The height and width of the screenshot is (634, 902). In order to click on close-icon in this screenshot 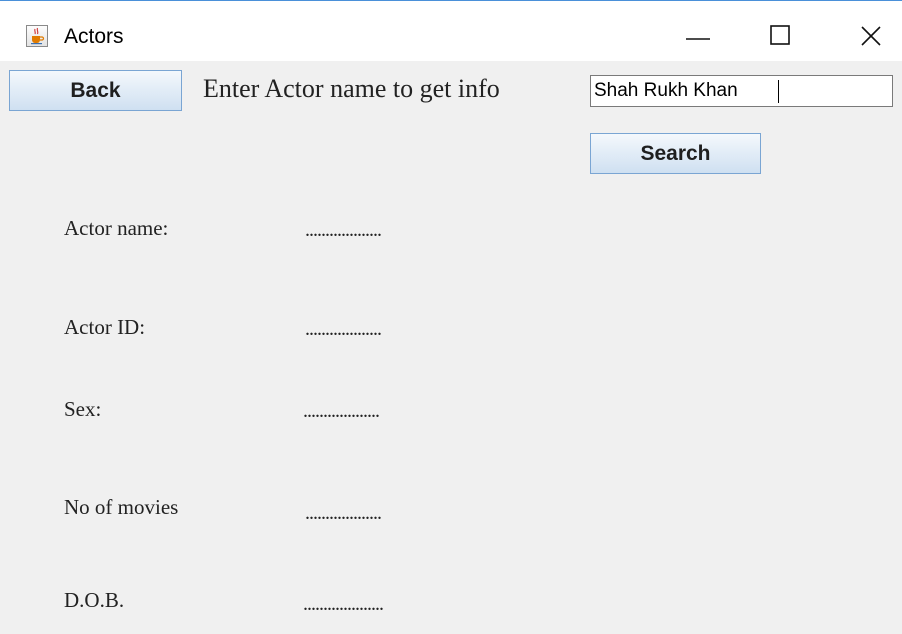, I will do `click(871, 36)`.